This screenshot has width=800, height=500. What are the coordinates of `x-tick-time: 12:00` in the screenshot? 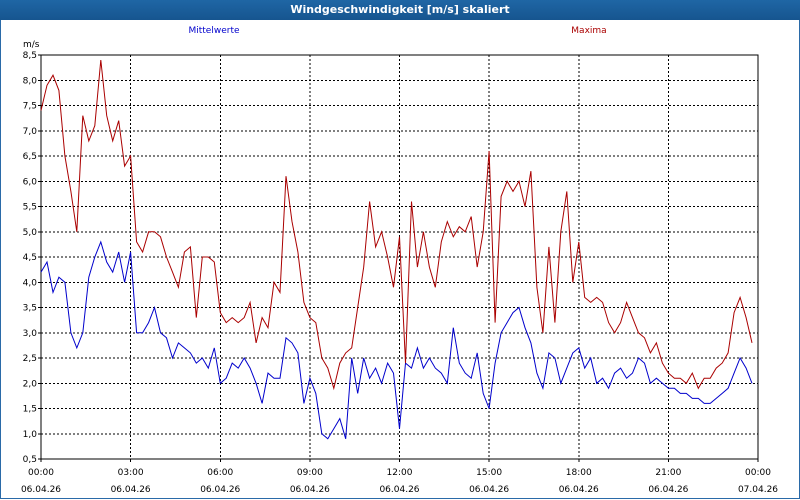 It's located at (400, 473).